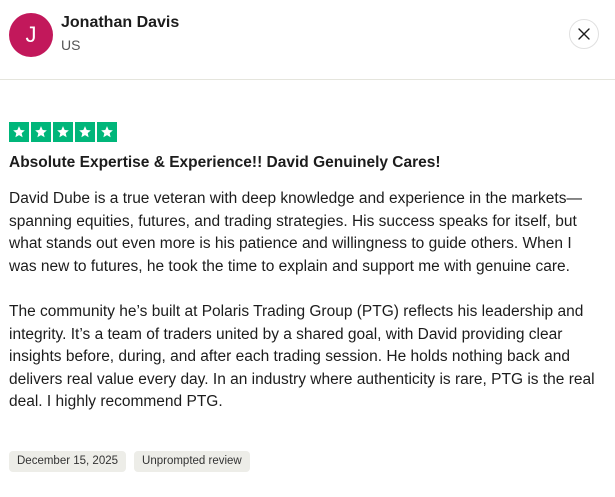 The width and height of the screenshot is (615, 497). What do you see at coordinates (68, 461) in the screenshot?
I see `review-date: December 15, 2025` at bounding box center [68, 461].